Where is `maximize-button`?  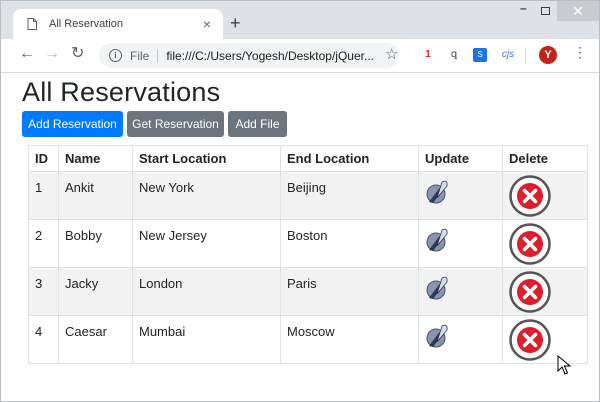 maximize-button is located at coordinates (545, 11).